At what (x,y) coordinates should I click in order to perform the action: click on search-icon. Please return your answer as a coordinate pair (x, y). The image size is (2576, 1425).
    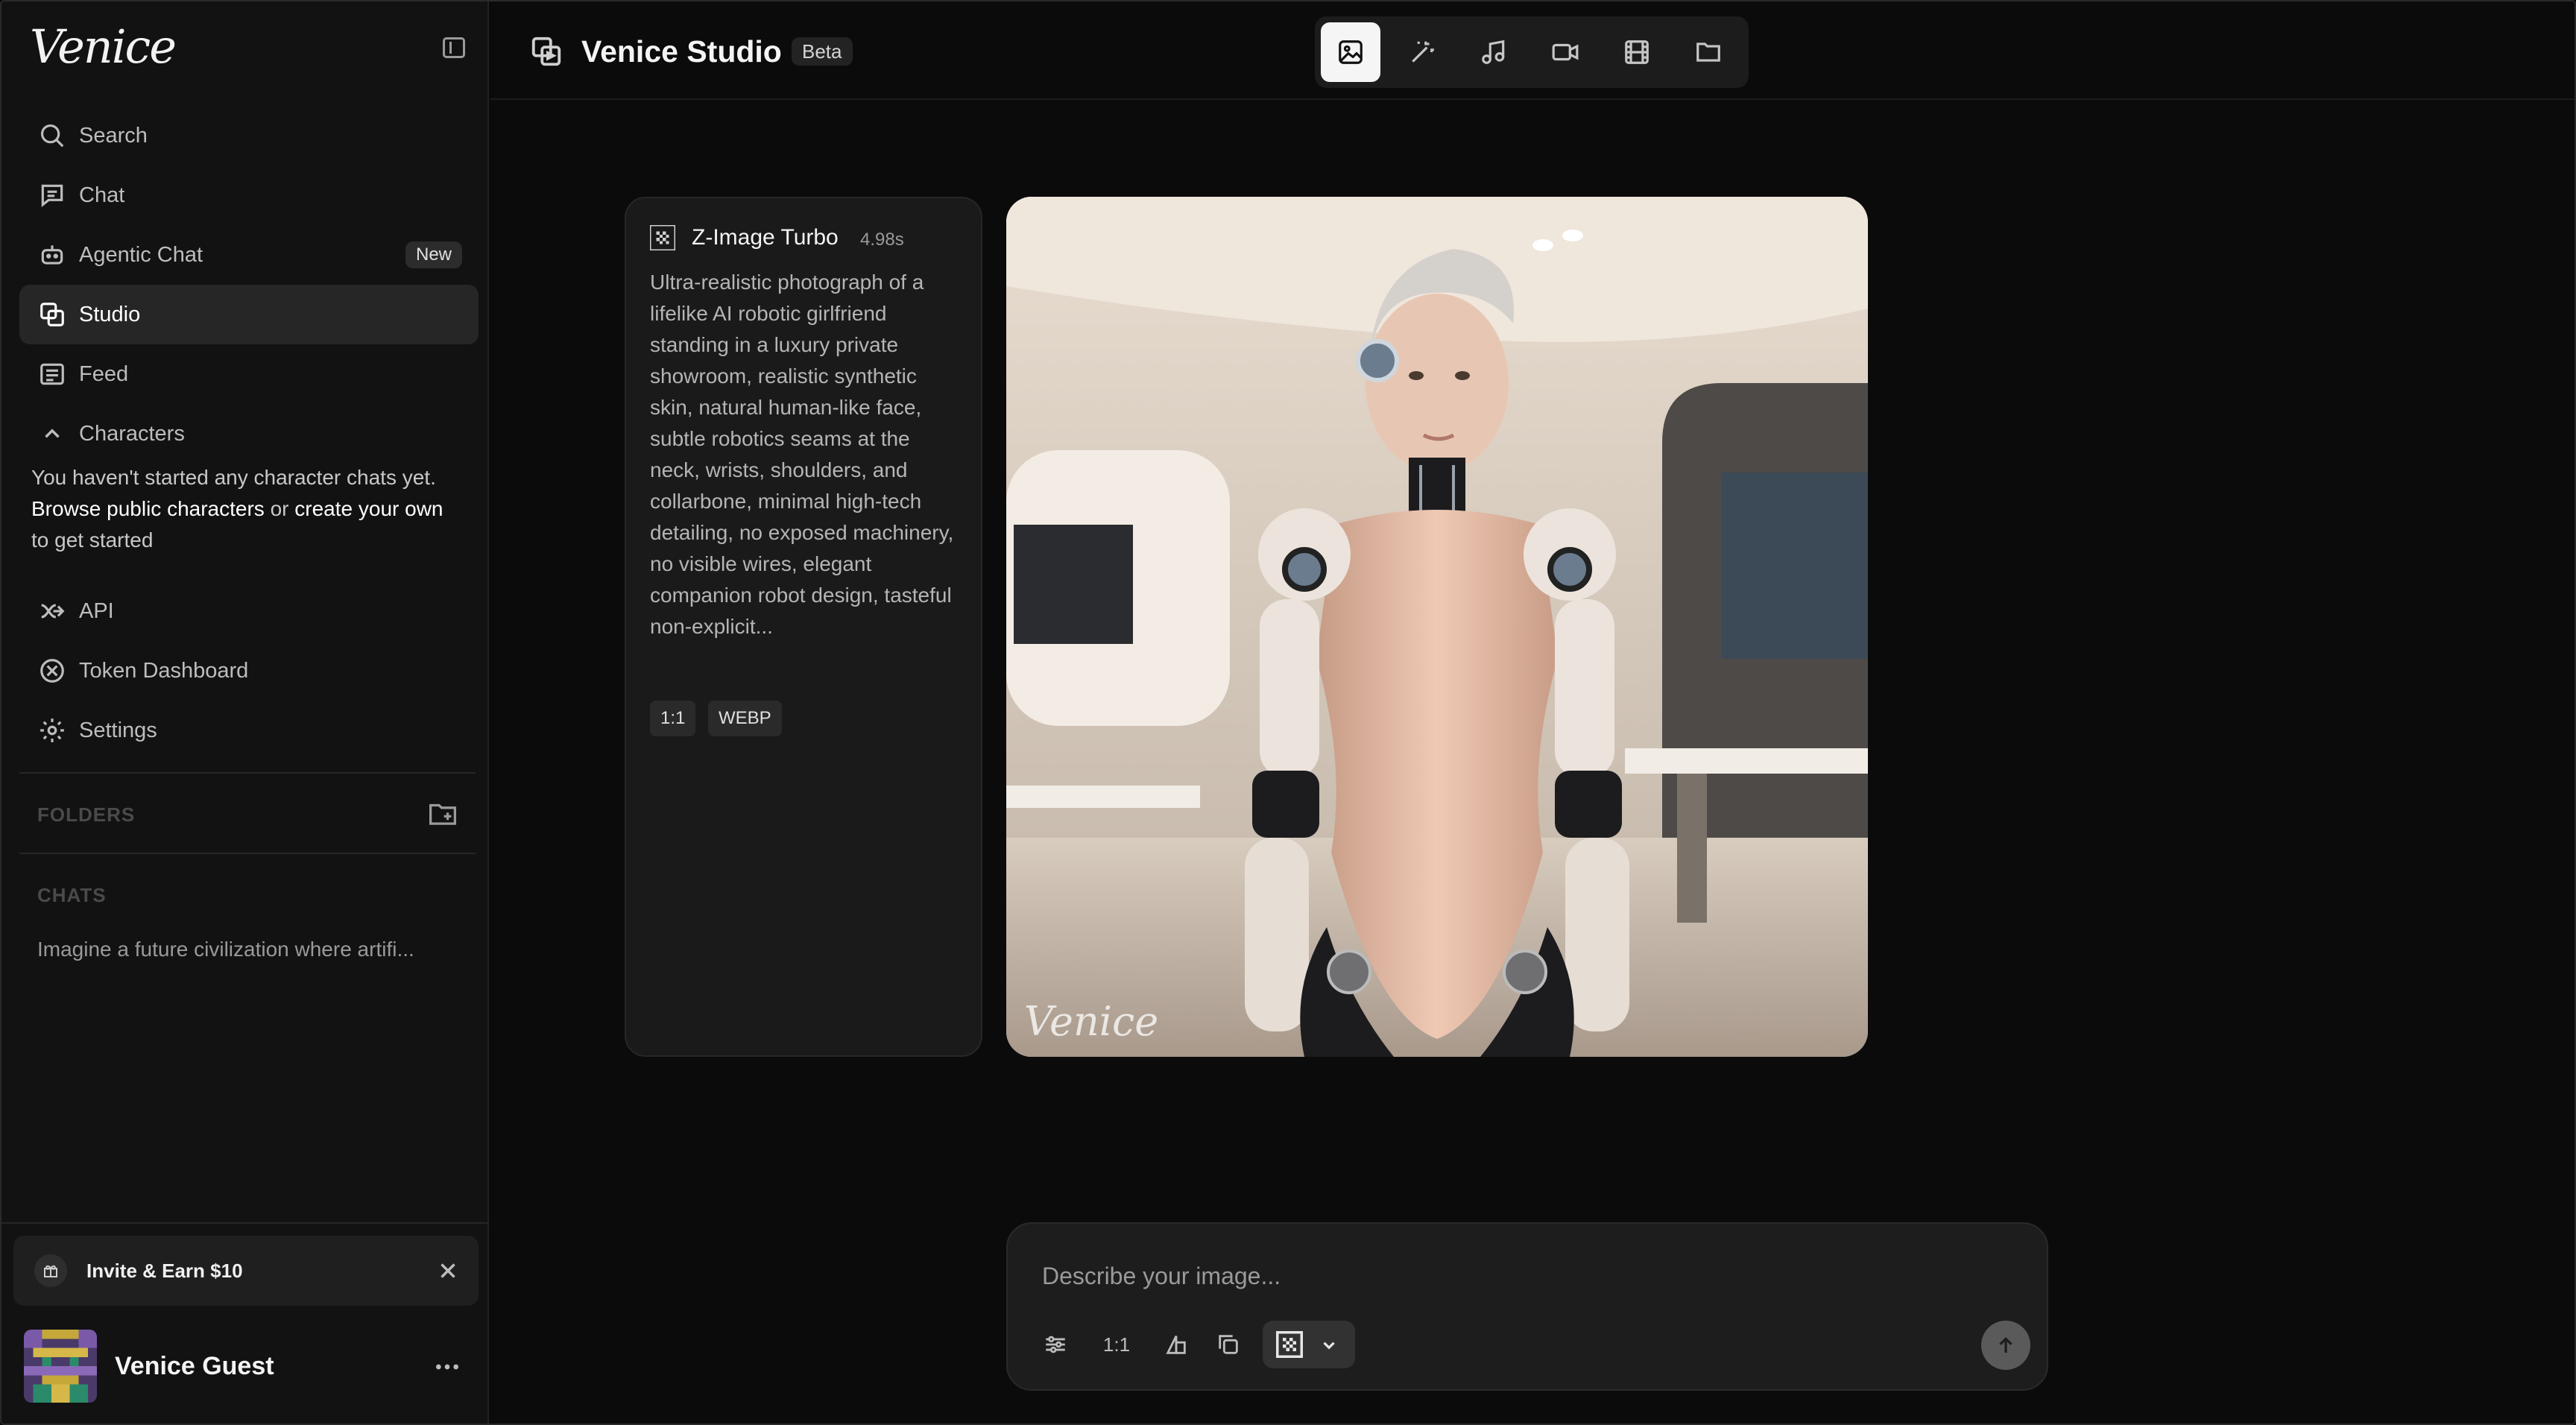
    Looking at the image, I should click on (52, 136).